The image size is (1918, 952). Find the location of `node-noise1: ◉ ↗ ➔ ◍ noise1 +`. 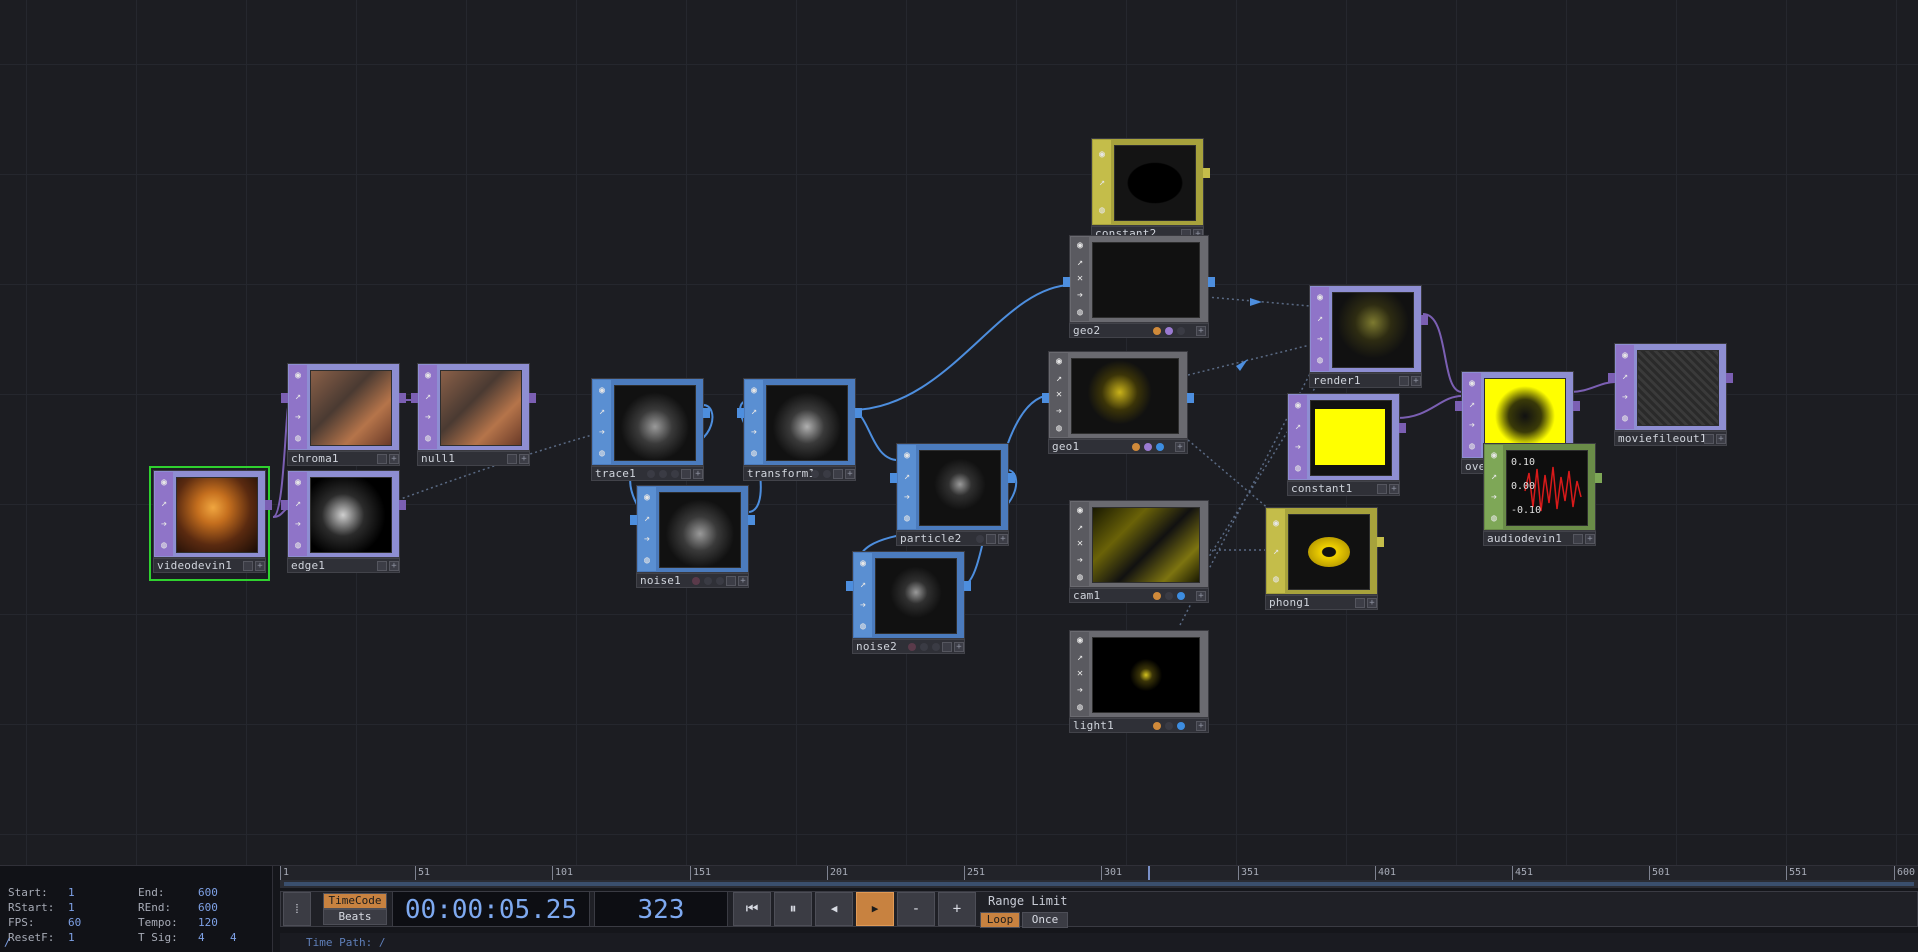

node-noise1: ◉ ↗ ➔ ◍ noise1 + is located at coordinates (692, 538).